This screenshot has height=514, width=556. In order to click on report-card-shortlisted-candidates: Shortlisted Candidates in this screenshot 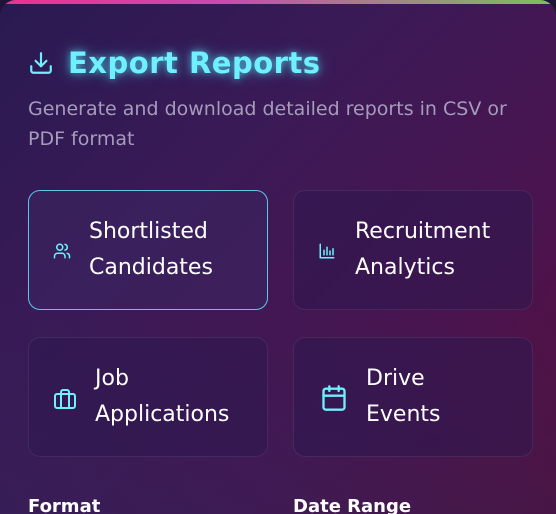, I will do `click(148, 250)`.